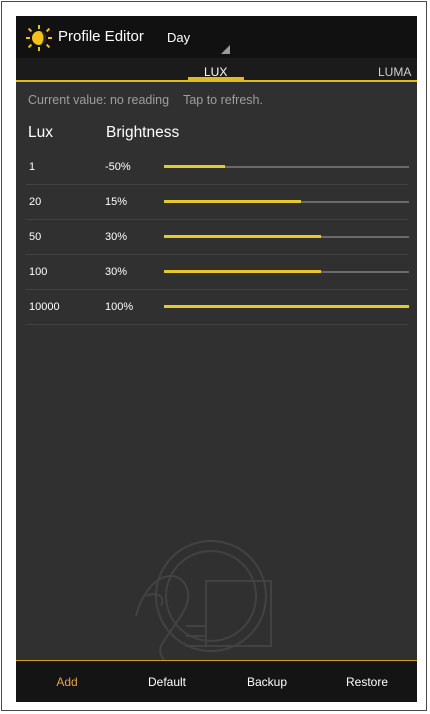 Image resolution: width=430 pixels, height=714 pixels. I want to click on row-lux: 1, so click(32, 167).